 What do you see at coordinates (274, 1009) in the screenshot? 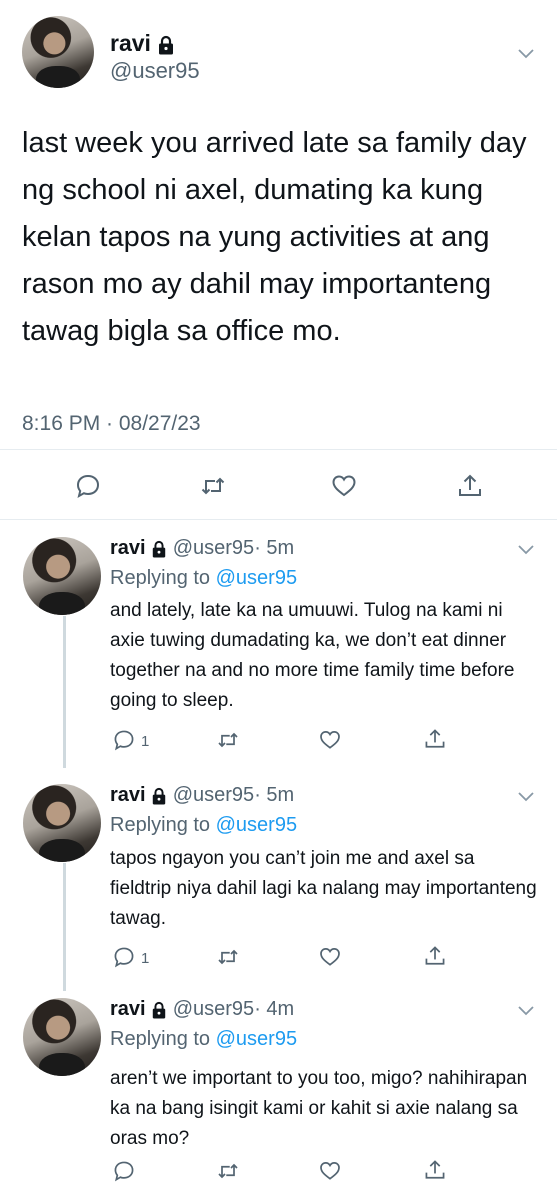
I see `reply-time: · 4m` at bounding box center [274, 1009].